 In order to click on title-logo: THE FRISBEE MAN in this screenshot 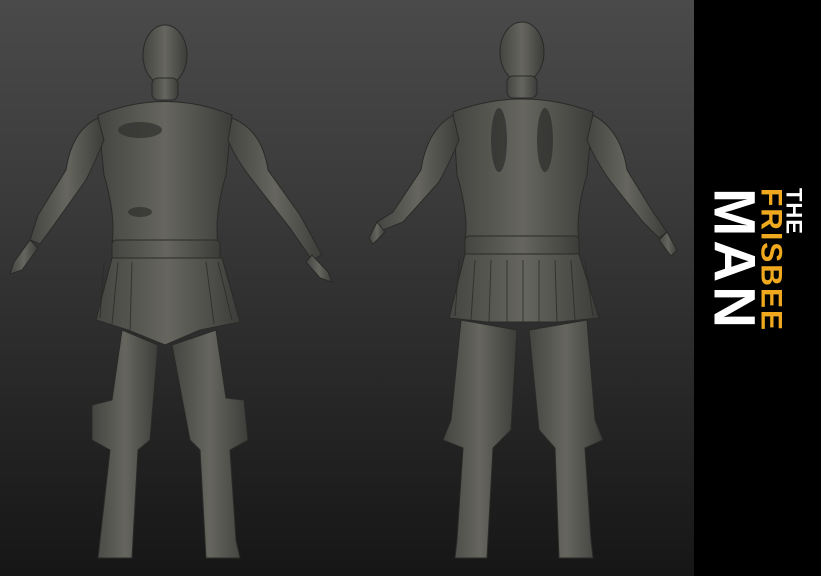, I will do `click(754, 260)`.